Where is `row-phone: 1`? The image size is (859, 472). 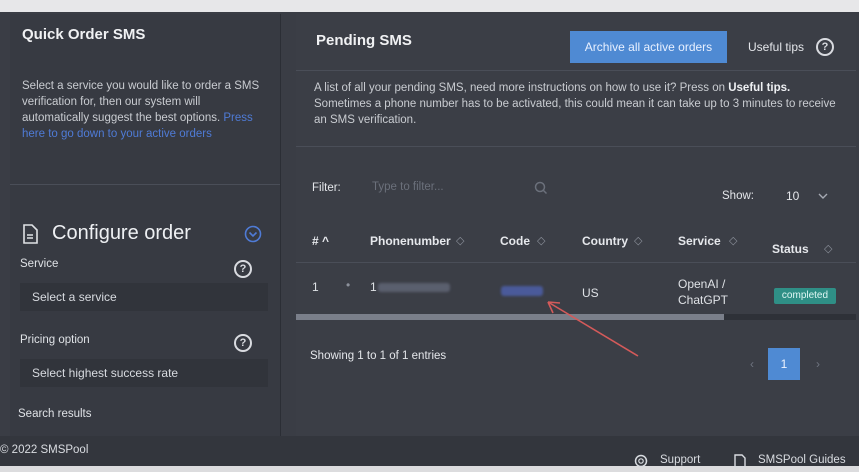
row-phone: 1 is located at coordinates (373, 287).